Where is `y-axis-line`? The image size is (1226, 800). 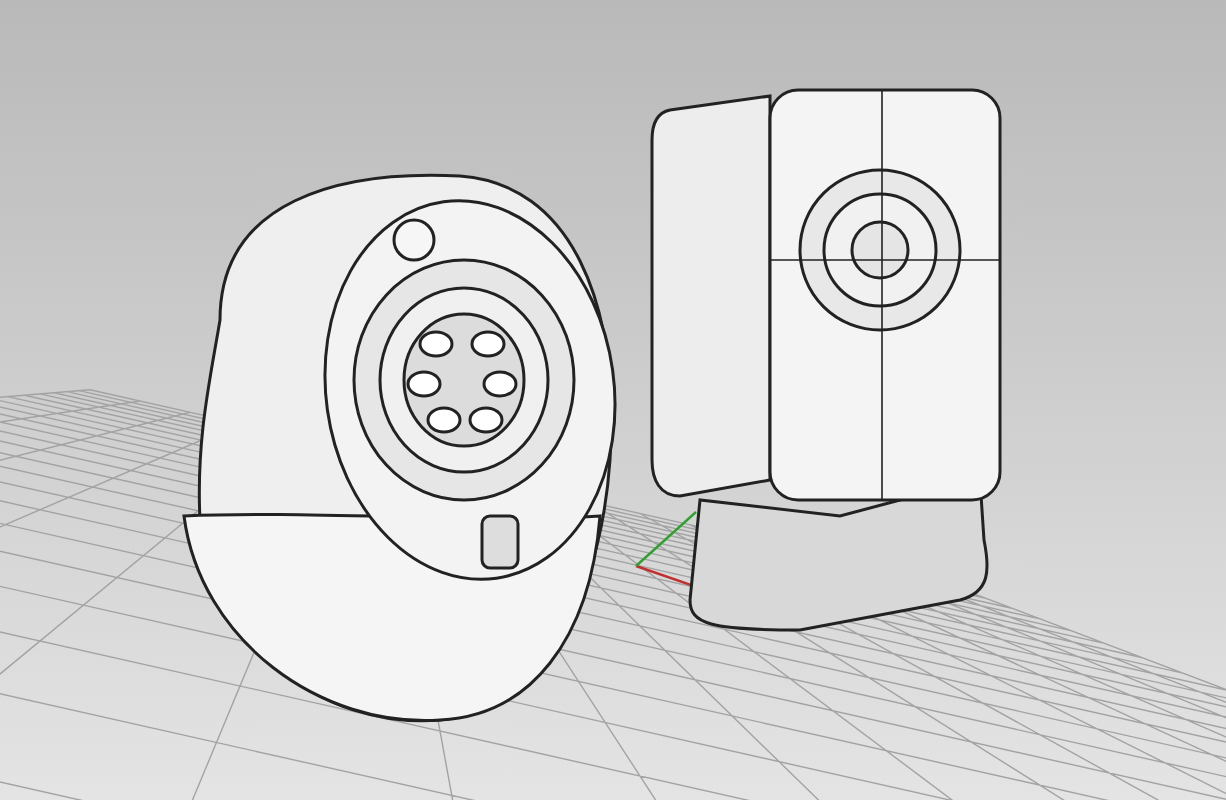 y-axis-line is located at coordinates (666, 539).